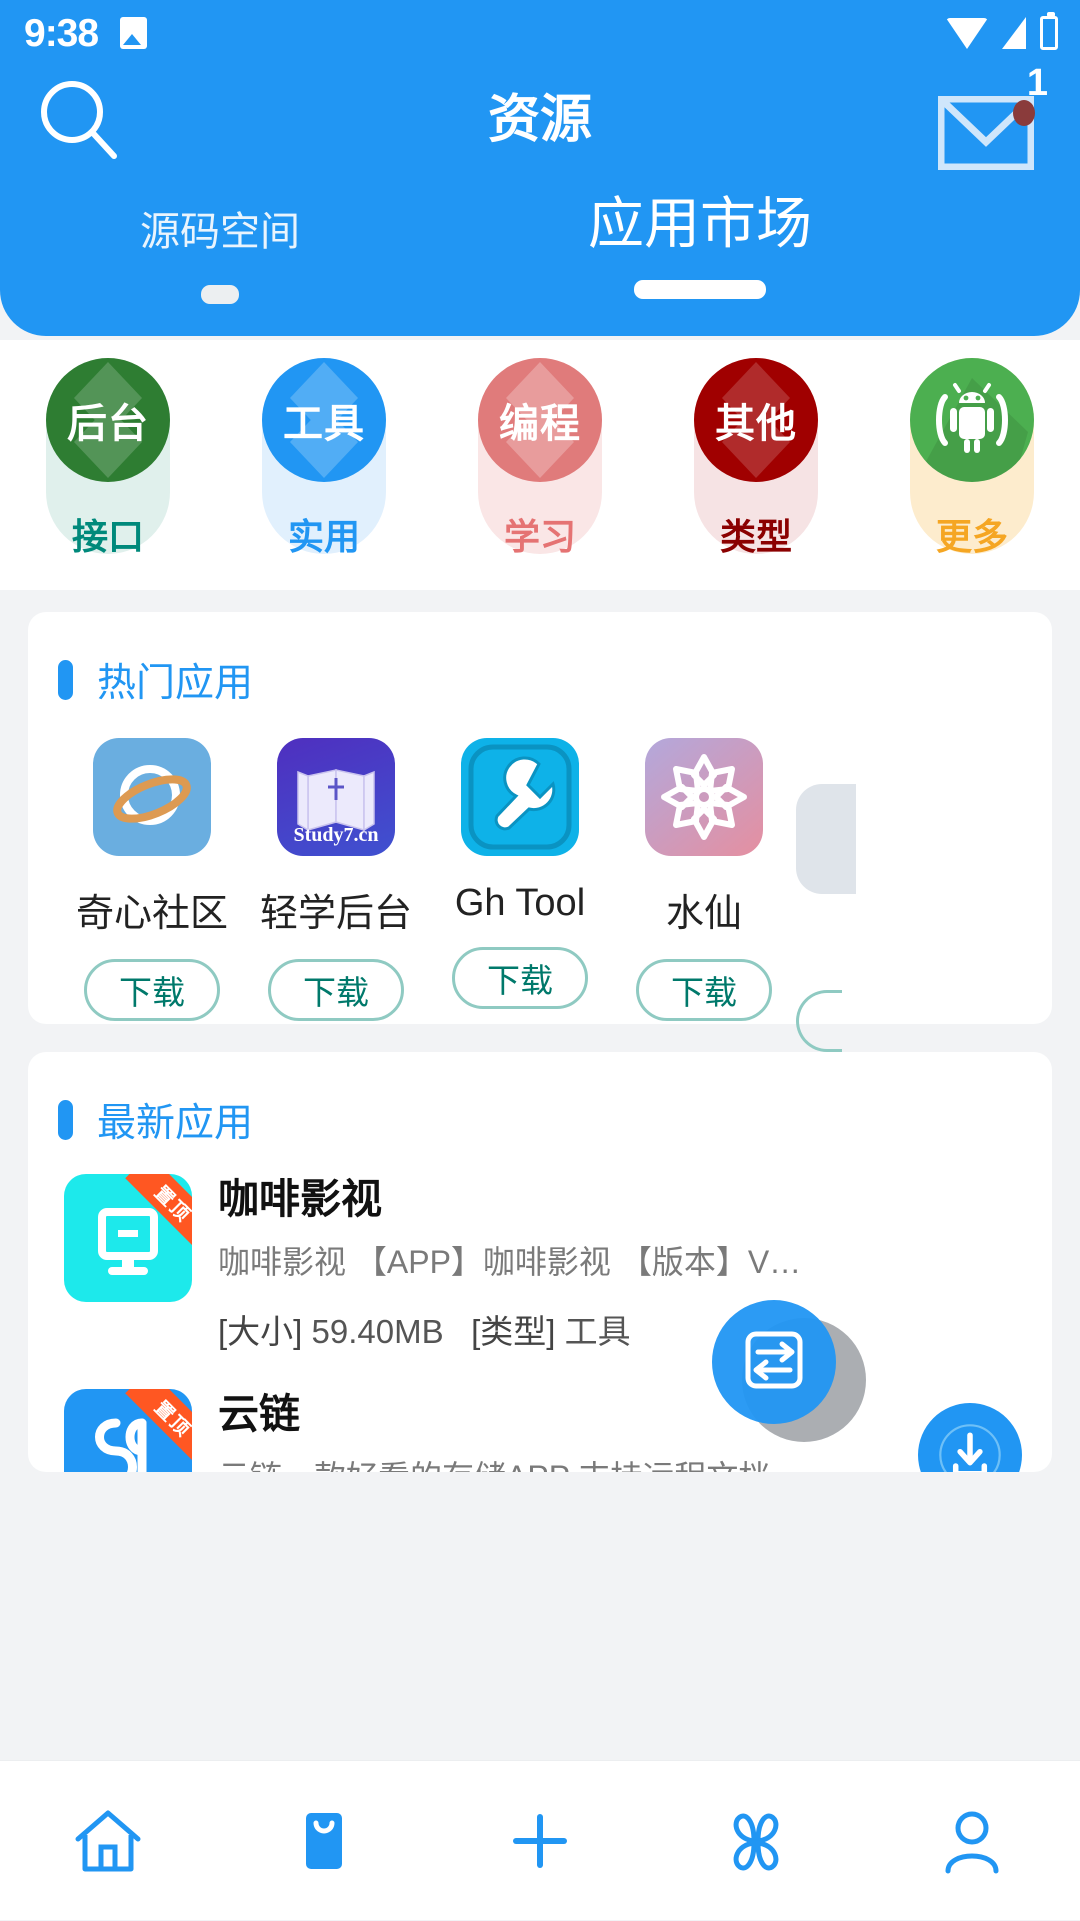  I want to click on battery-charging-icon, so click(1049, 31).